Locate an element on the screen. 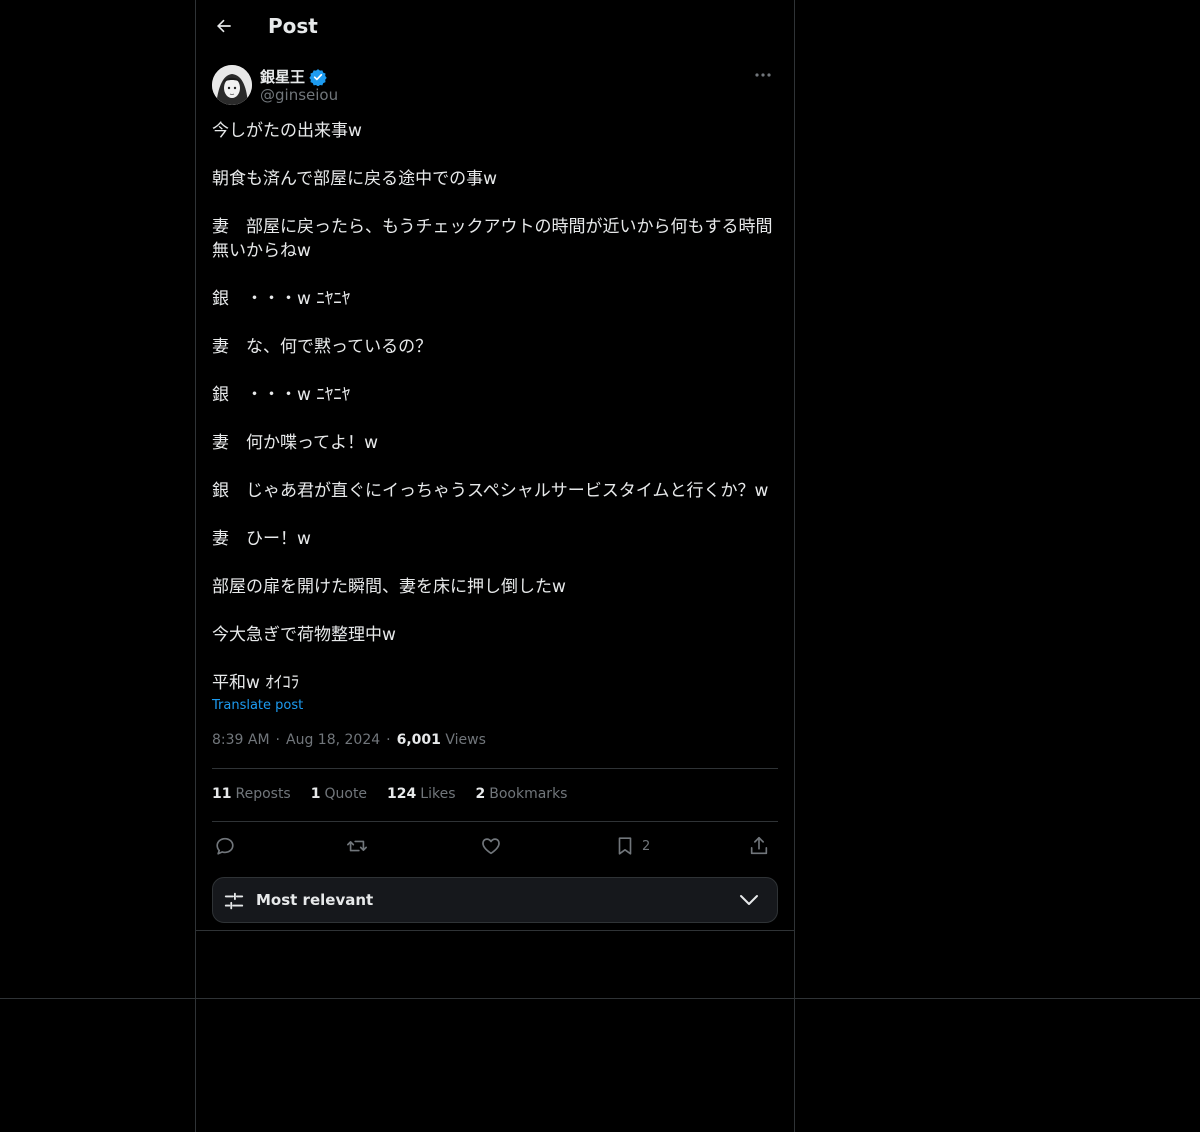 The image size is (1200, 1132). sort-replies-dropdown: Most relevant is located at coordinates (495, 900).